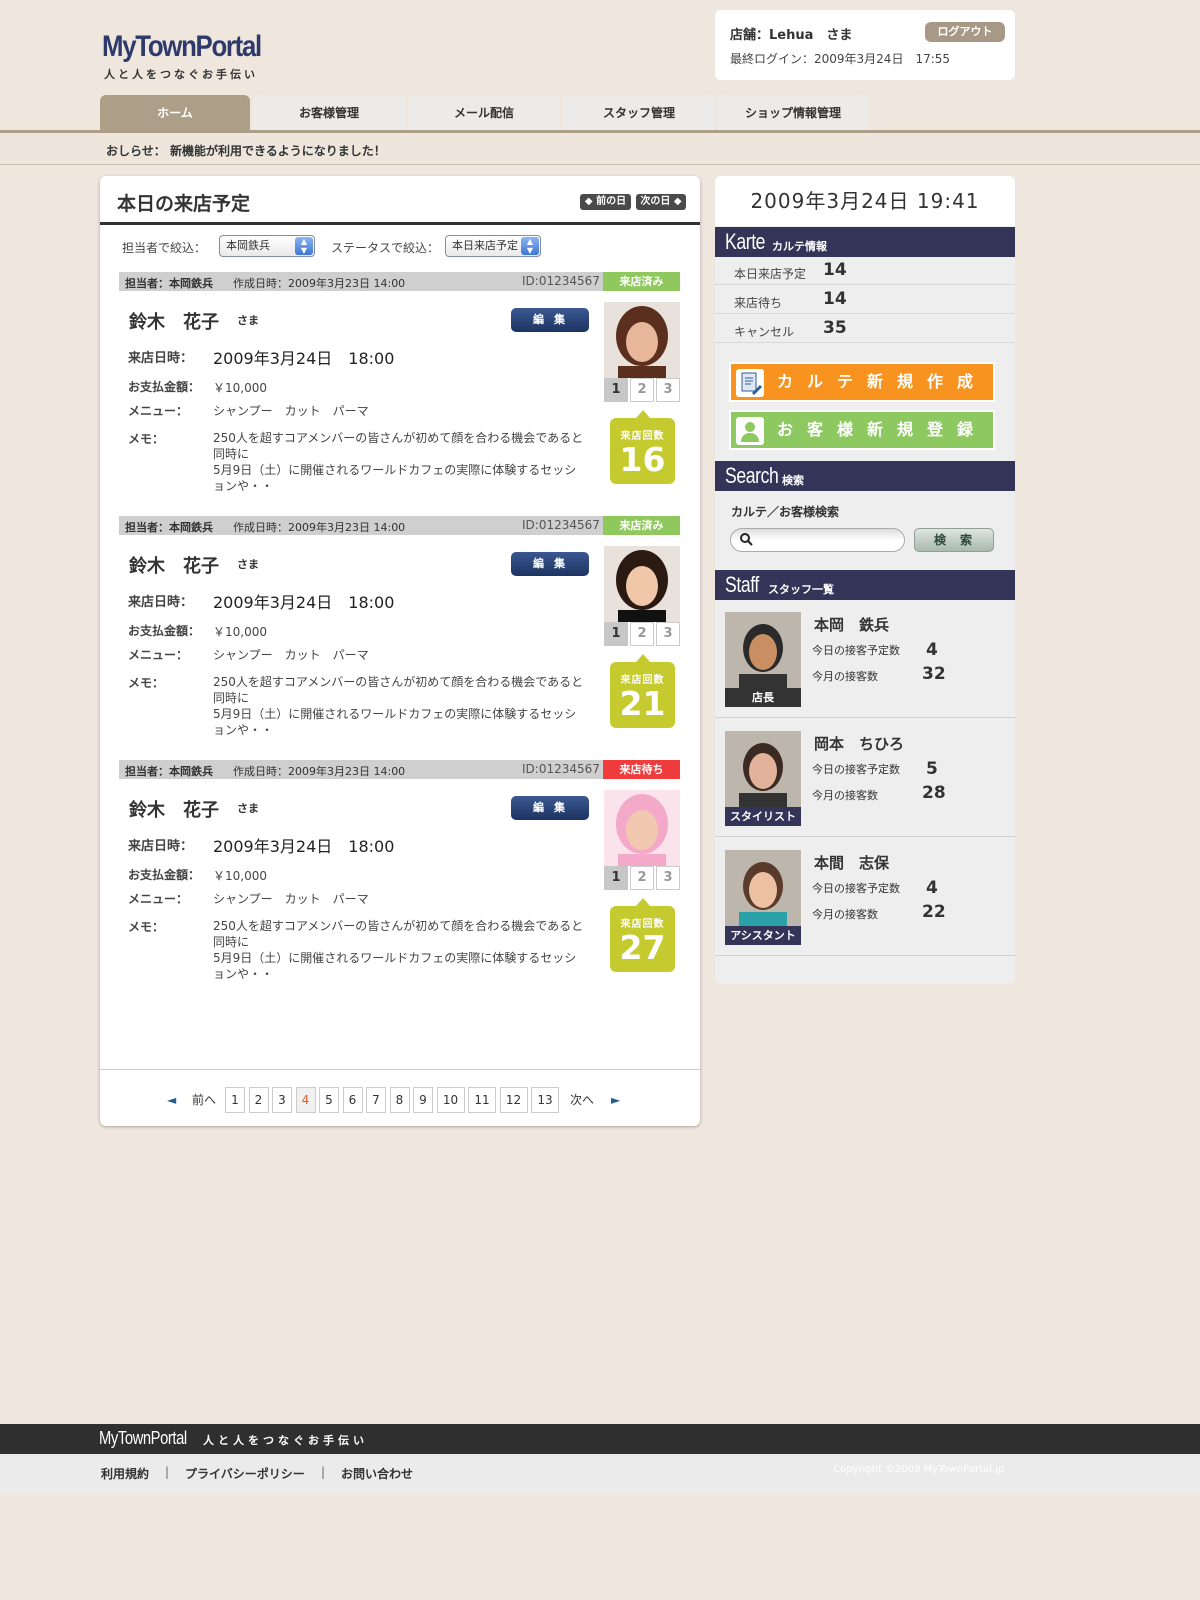  I want to click on new-customer-button: お客様新規登録, so click(862, 430).